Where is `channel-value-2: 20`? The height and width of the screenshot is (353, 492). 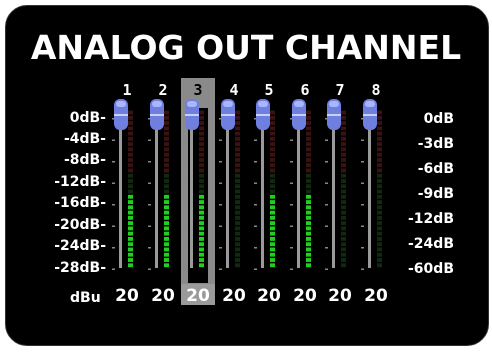
channel-value-2: 20 is located at coordinates (163, 296).